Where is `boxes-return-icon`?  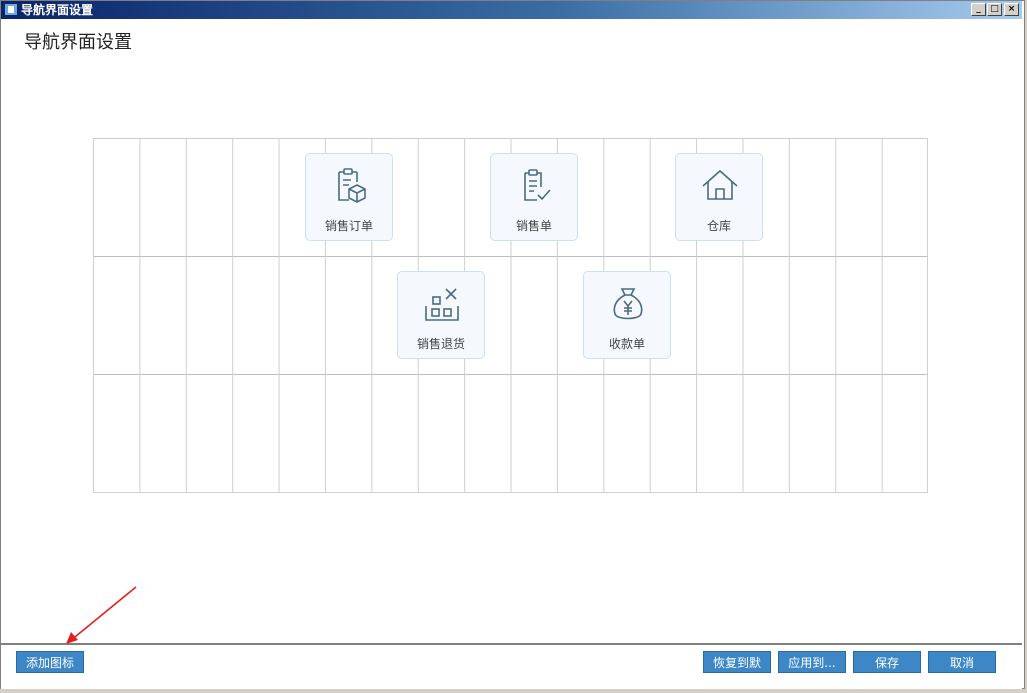 boxes-return-icon is located at coordinates (442, 304).